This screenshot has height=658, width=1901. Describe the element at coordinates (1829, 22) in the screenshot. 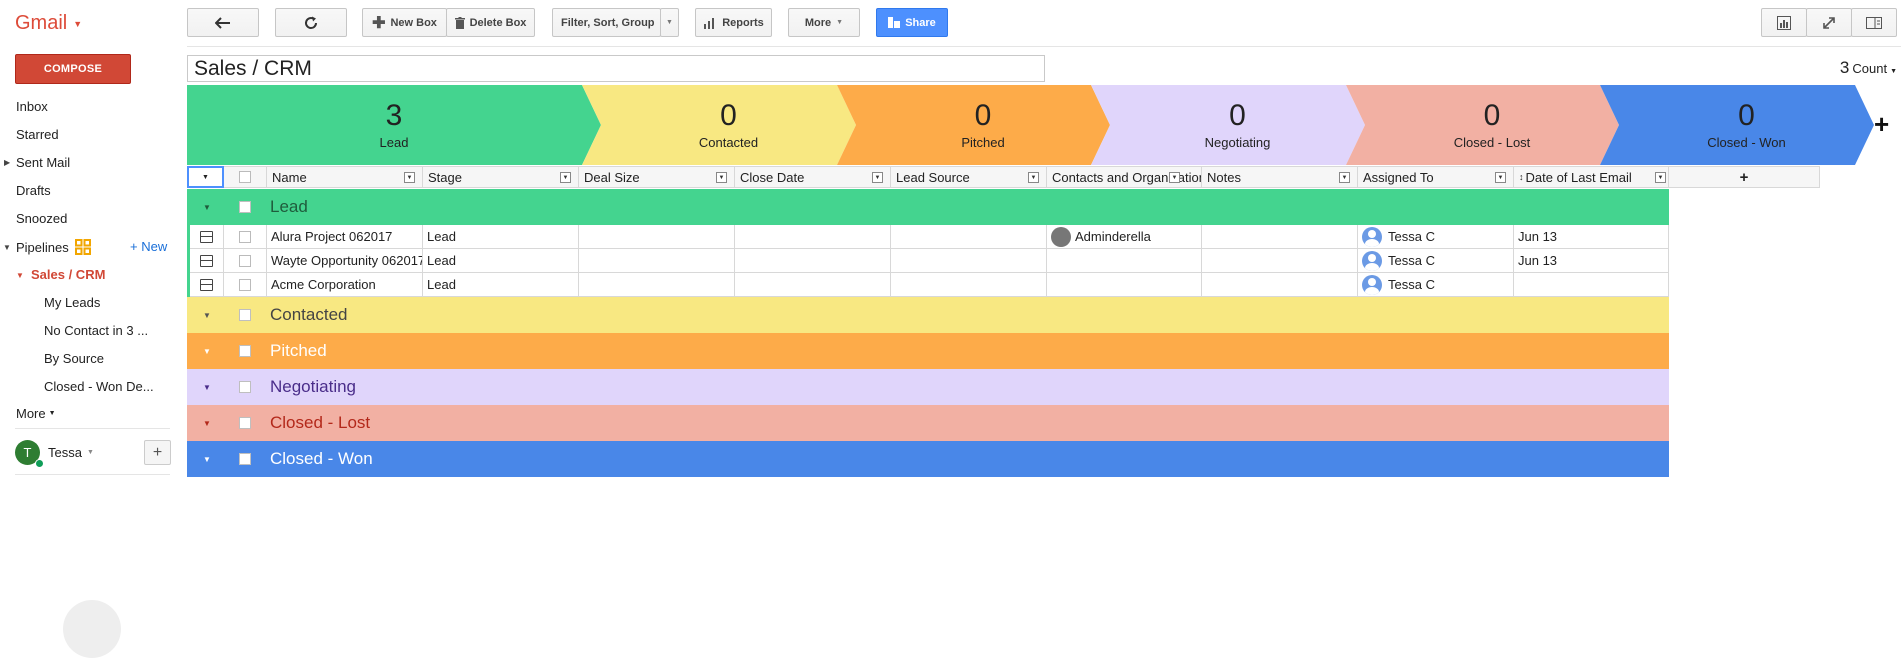

I see `expand-button` at that location.